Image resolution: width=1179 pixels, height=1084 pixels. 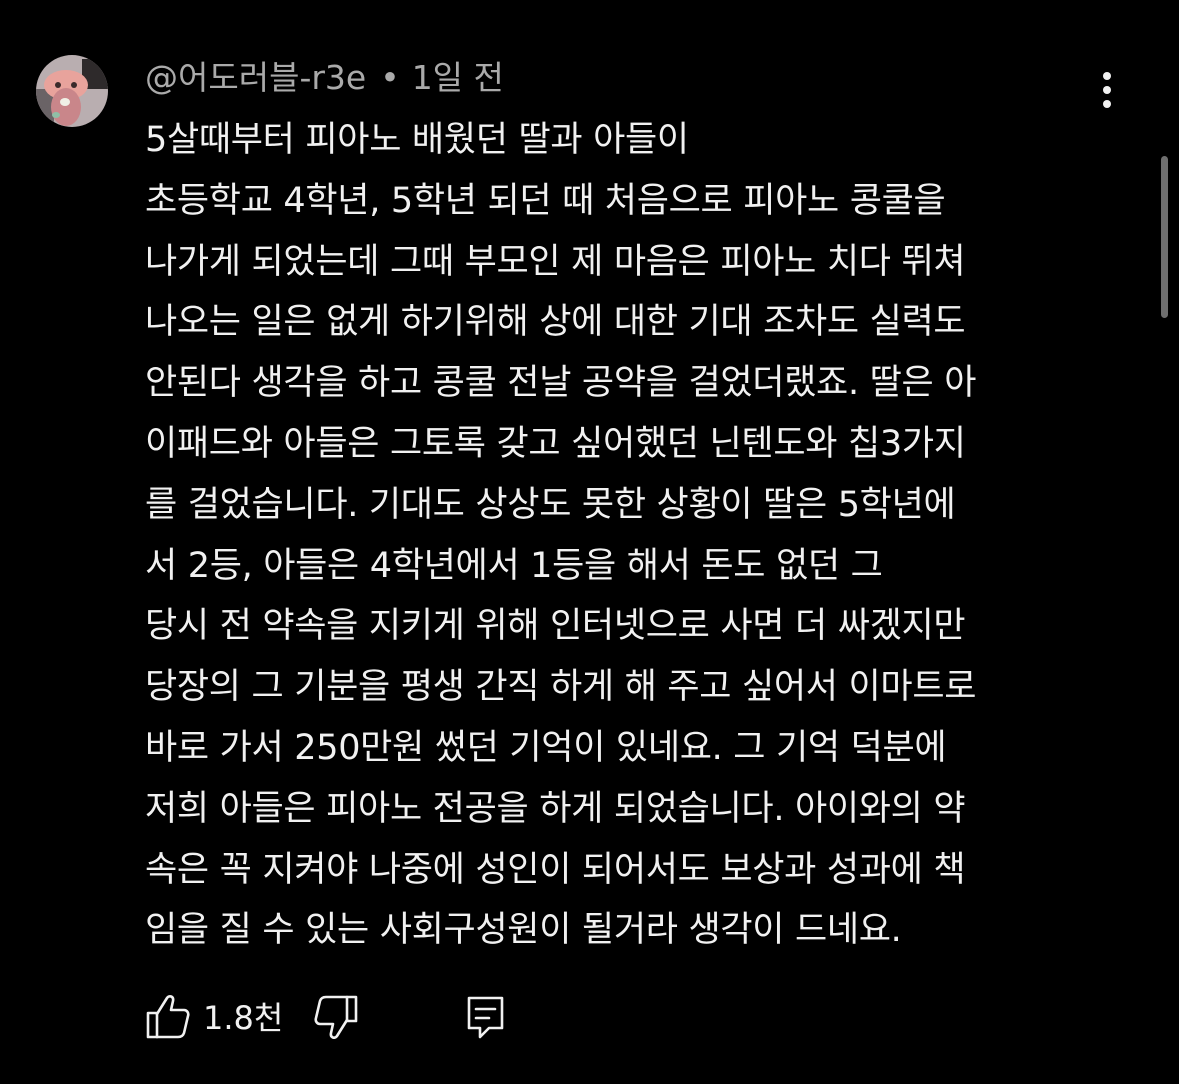 I want to click on comment-line: 나오는 일은 없게 하기위해 상에 대한 기대 조차도 실력도, so click(x=555, y=322).